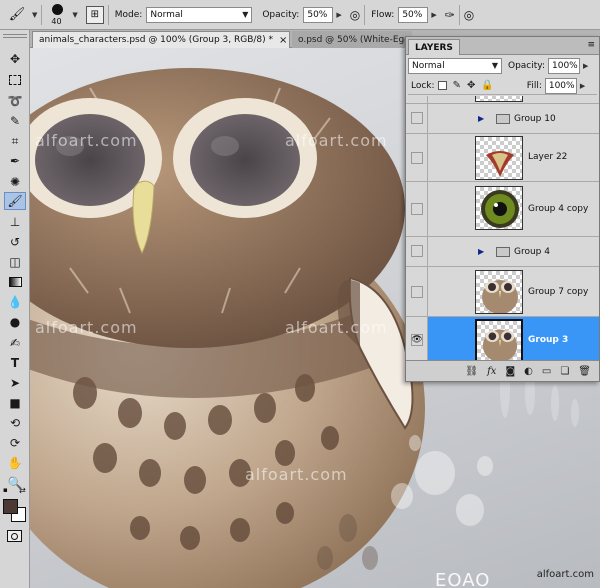 The width and height of the screenshot is (600, 588). I want to click on panel-menu-icon: ≡, so click(591, 45).